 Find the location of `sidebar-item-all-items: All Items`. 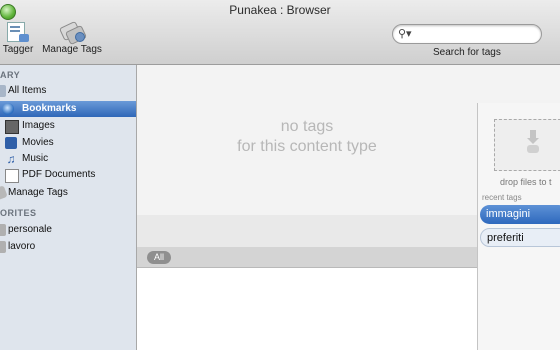

sidebar-item-all-items: All Items is located at coordinates (68, 91).